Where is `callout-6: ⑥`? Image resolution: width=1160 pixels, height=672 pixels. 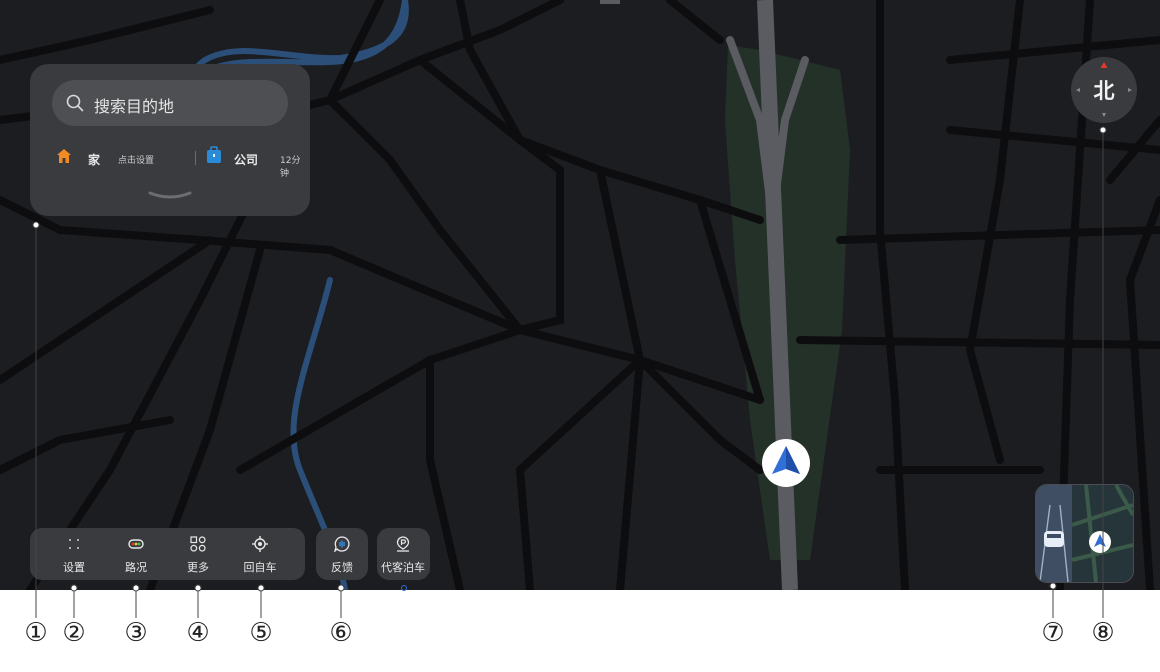
callout-6: ⑥ is located at coordinates (341, 633).